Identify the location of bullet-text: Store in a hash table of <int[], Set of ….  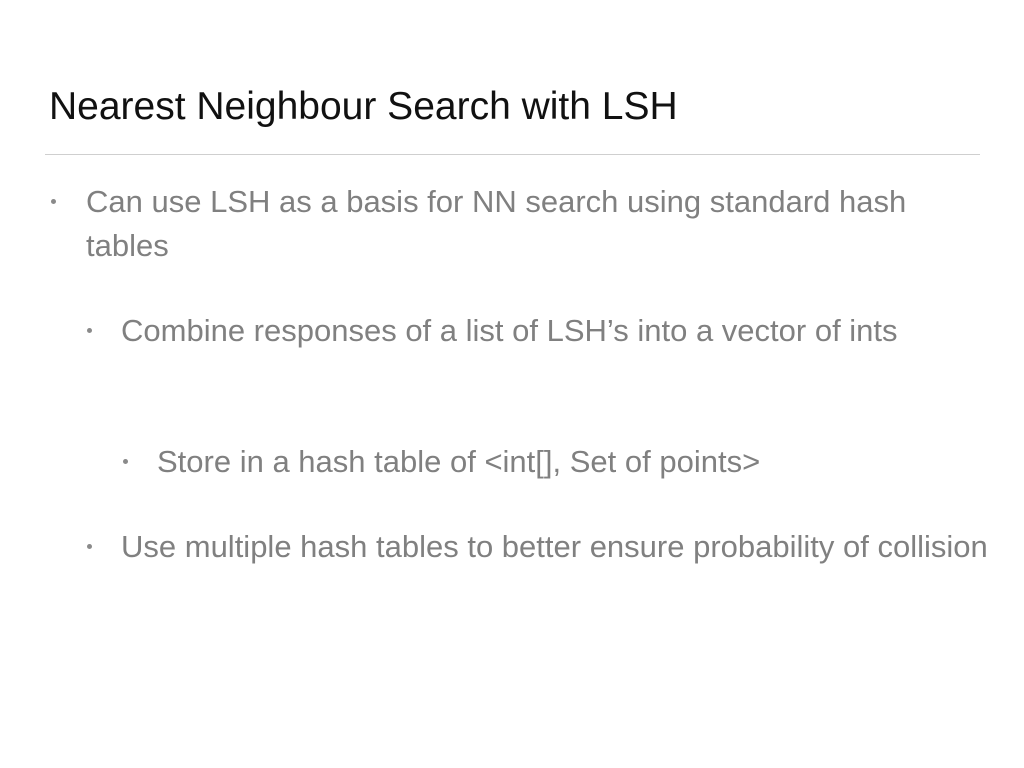
(459, 461).